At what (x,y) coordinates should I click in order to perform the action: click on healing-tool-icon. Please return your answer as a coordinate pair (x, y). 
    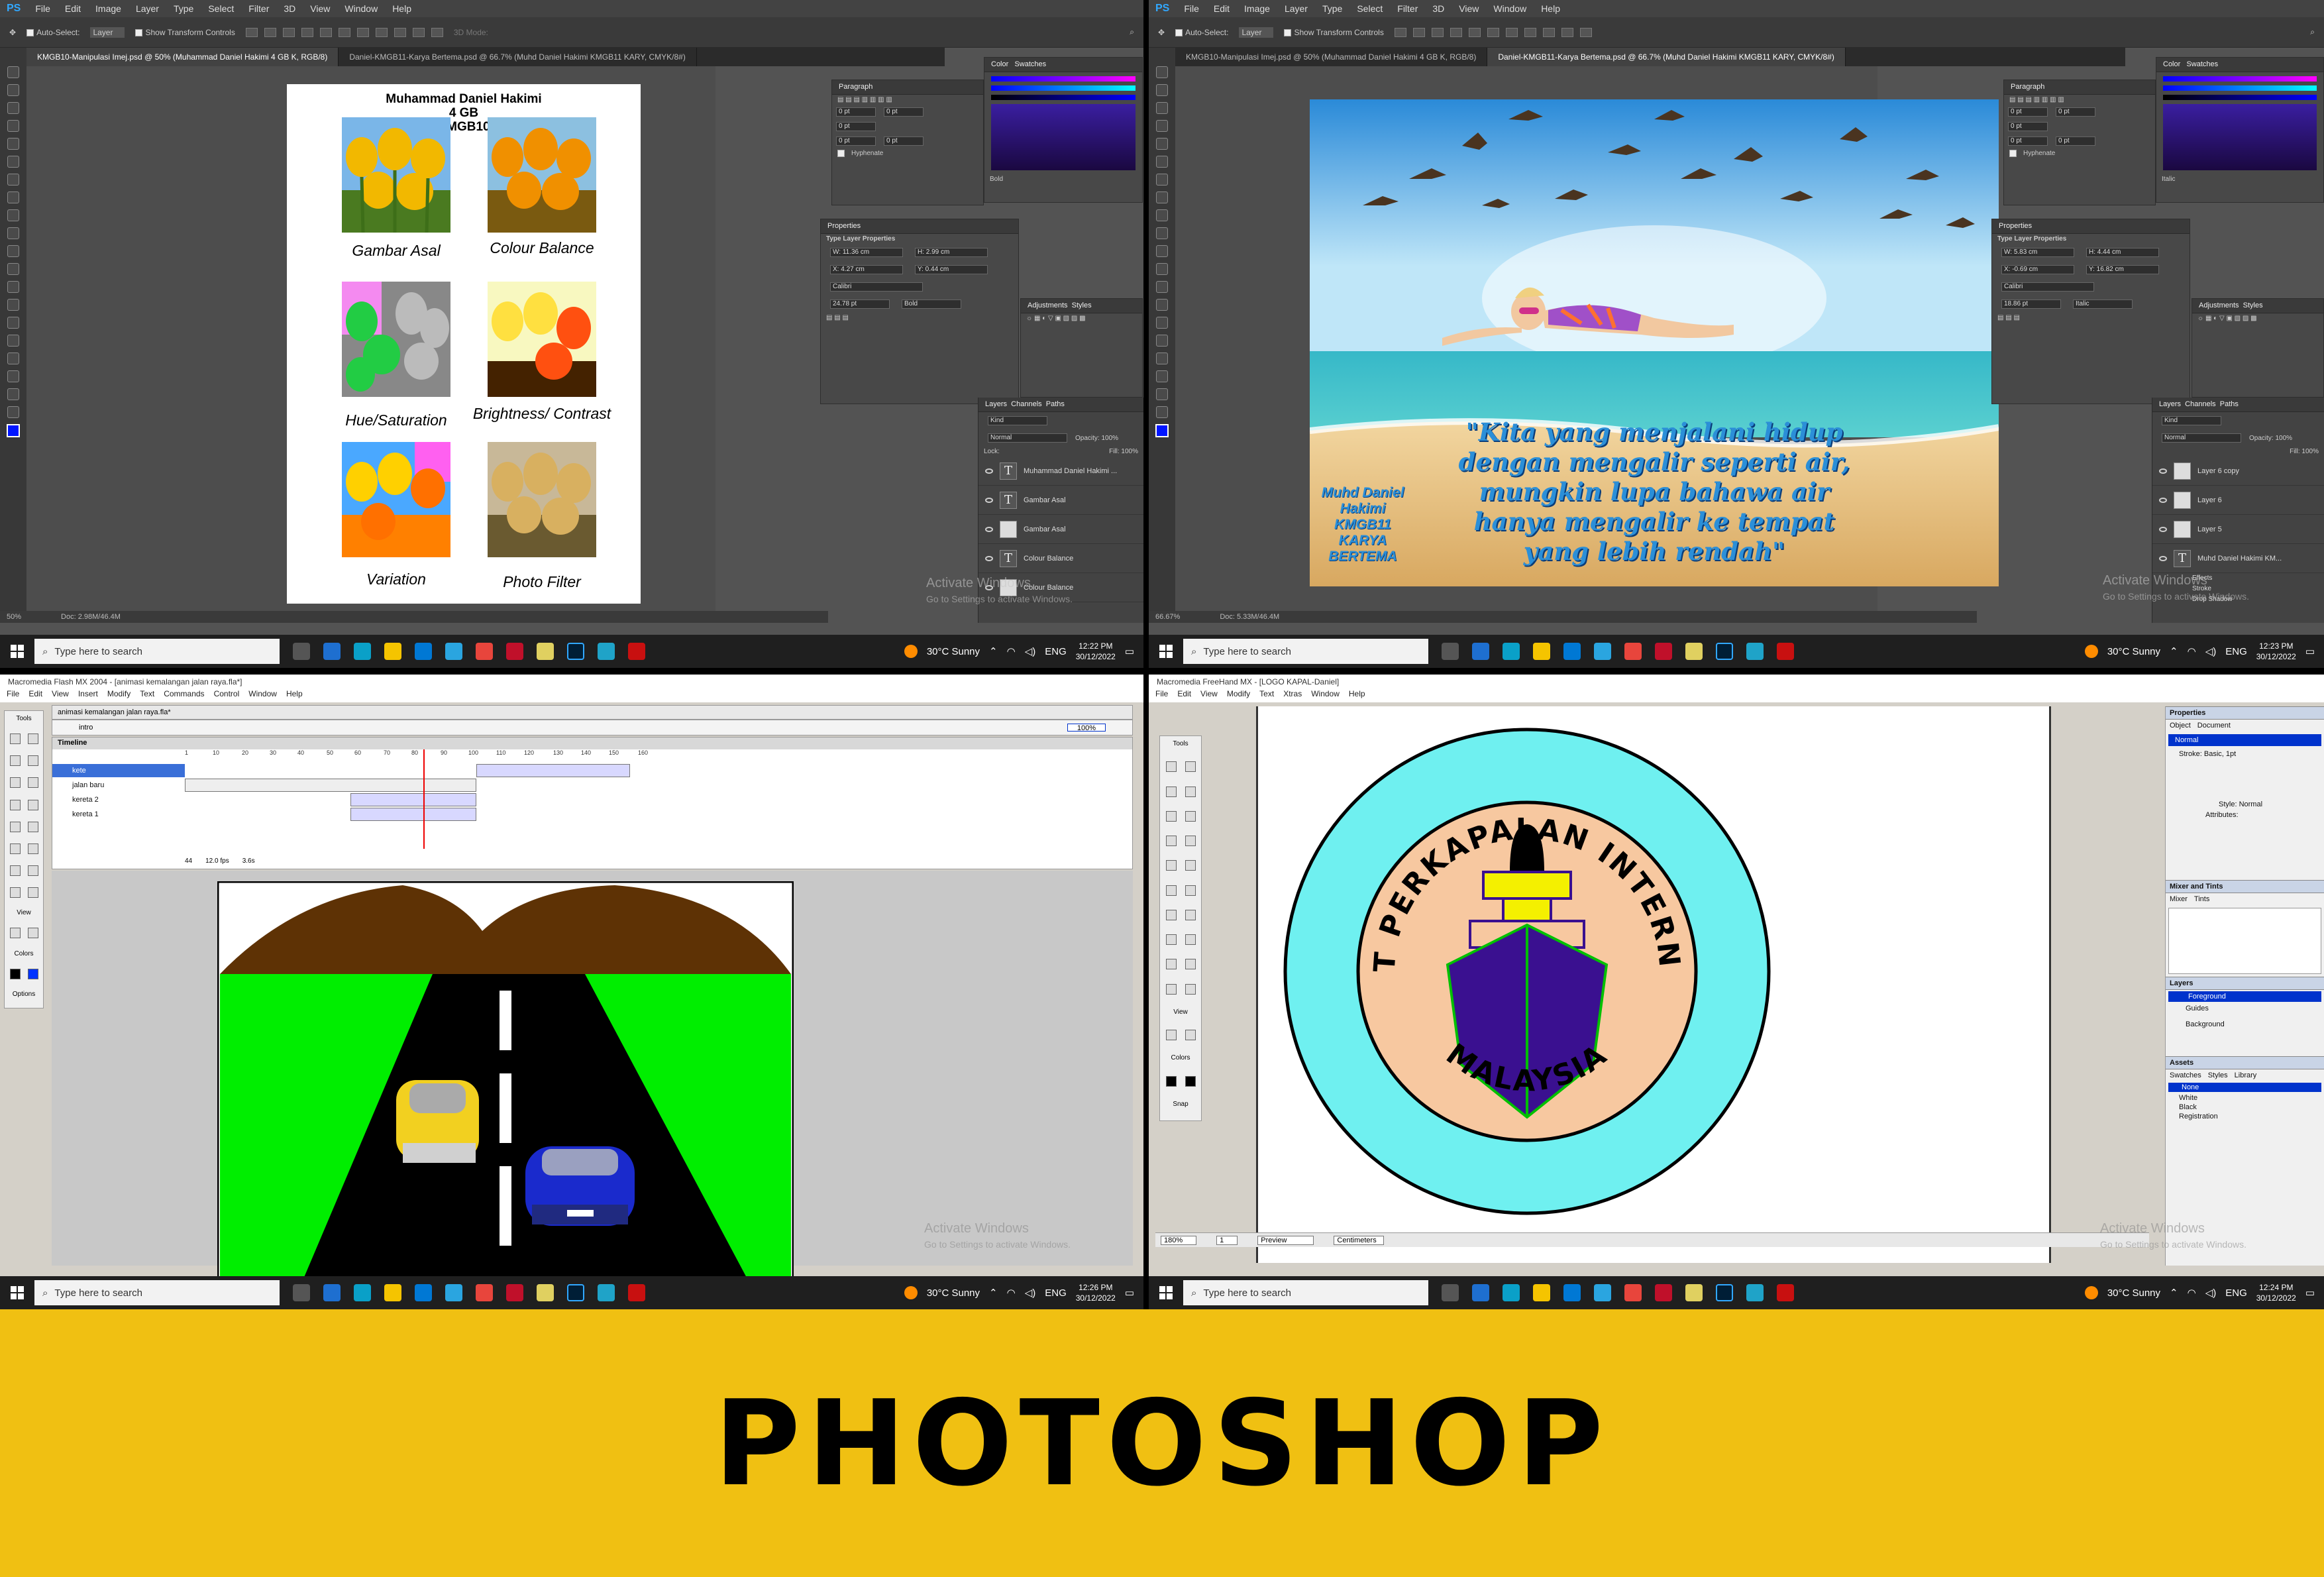
    Looking at the image, I should click on (13, 180).